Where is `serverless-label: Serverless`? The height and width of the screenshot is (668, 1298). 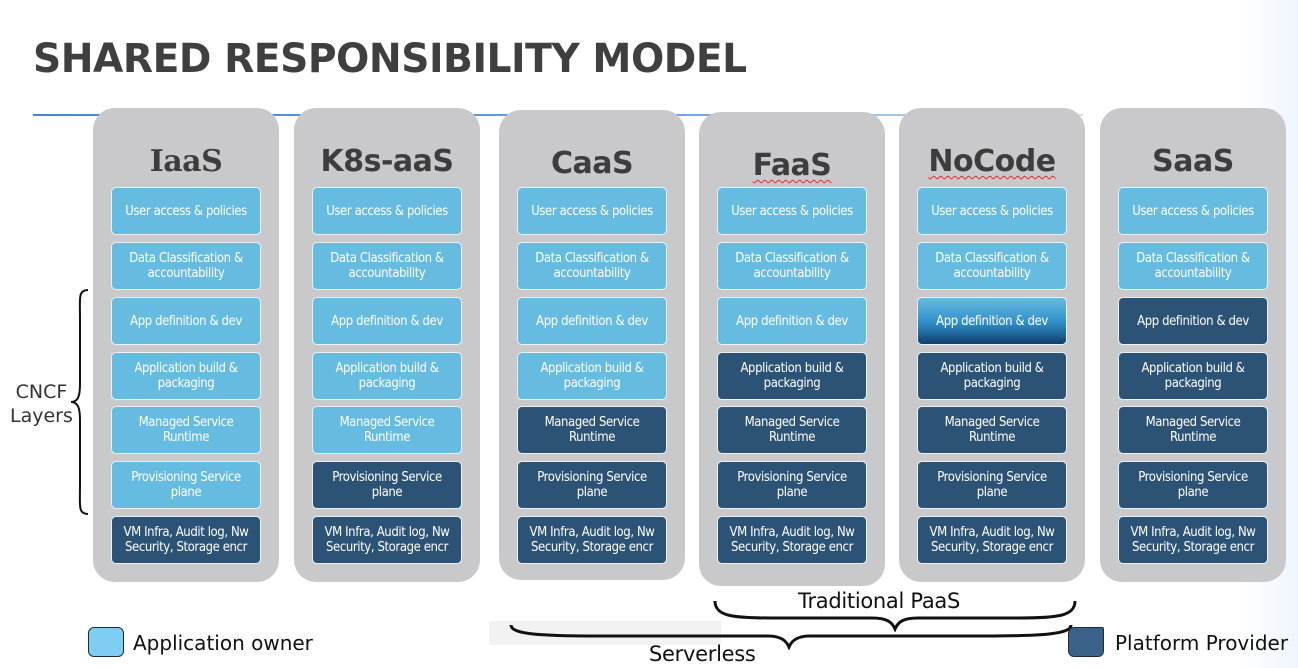 serverless-label: Serverless is located at coordinates (702, 654).